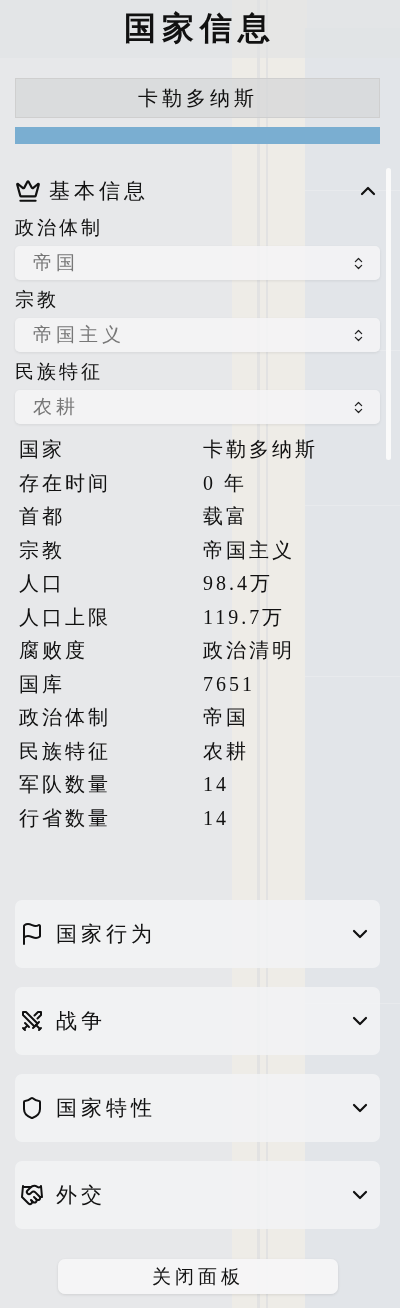  I want to click on info-label: 政治体制, so click(65, 717).